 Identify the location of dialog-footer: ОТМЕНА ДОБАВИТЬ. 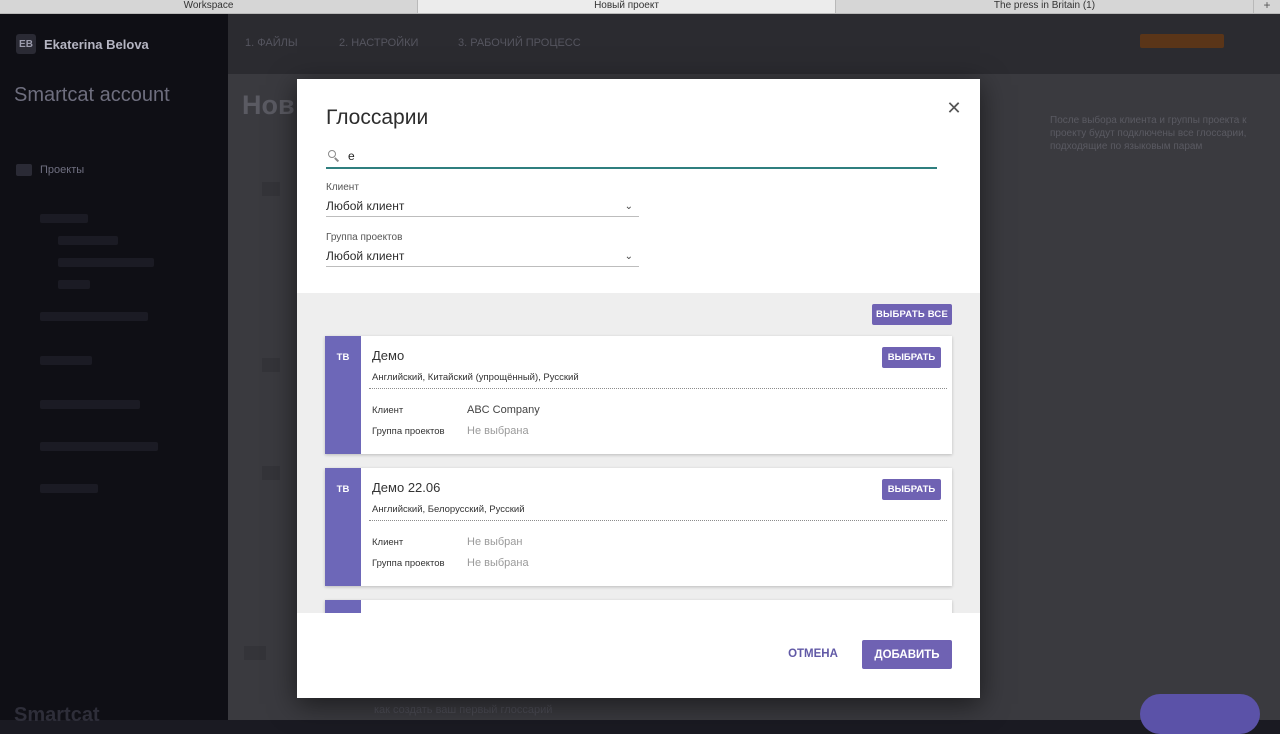
(638, 655).